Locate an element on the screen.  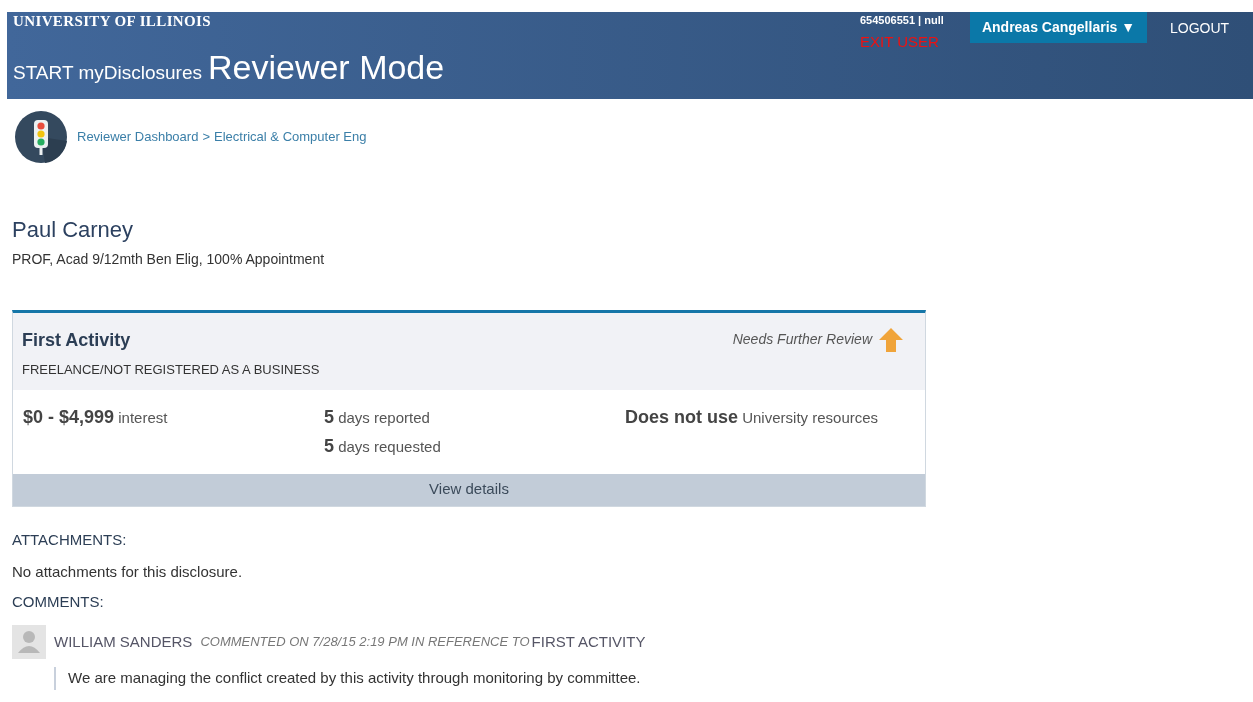
attachments-message: No attachments for this disclosure. is located at coordinates (128, 572).